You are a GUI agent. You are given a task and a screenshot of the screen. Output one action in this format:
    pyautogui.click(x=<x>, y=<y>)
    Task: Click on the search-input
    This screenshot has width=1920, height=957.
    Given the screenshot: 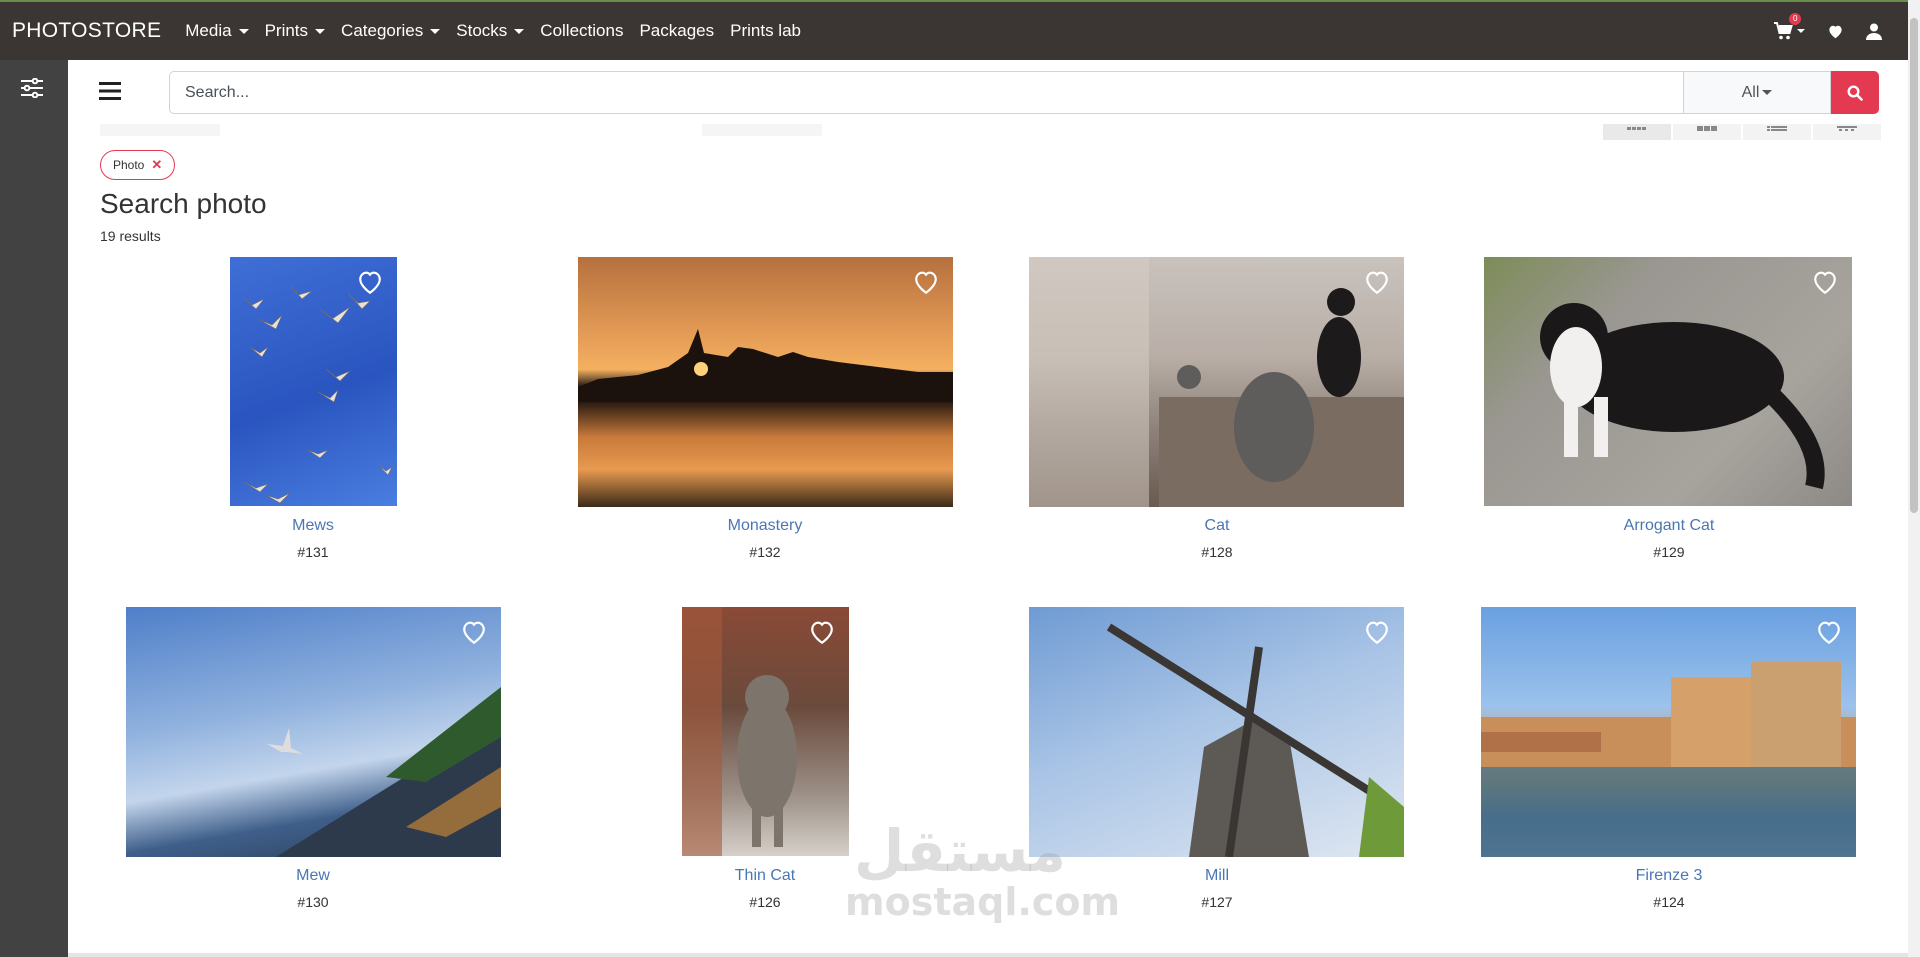 What is the action you would take?
    pyautogui.click(x=926, y=92)
    